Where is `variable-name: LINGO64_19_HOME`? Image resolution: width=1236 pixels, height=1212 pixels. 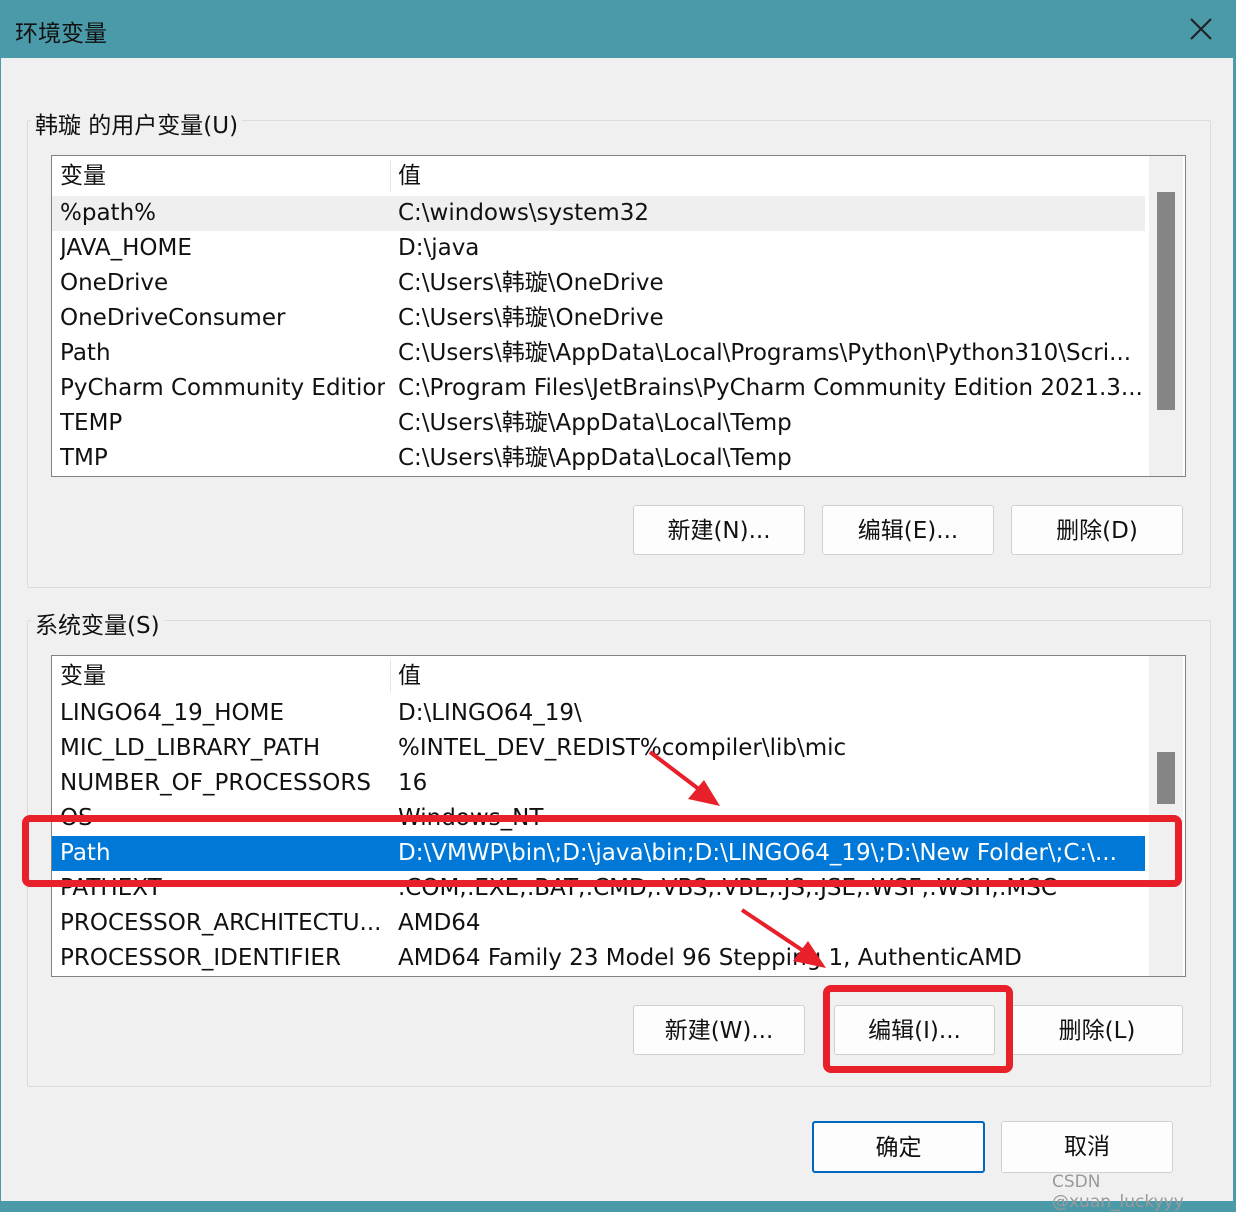
variable-name: LINGO64_19_HOME is located at coordinates (172, 713).